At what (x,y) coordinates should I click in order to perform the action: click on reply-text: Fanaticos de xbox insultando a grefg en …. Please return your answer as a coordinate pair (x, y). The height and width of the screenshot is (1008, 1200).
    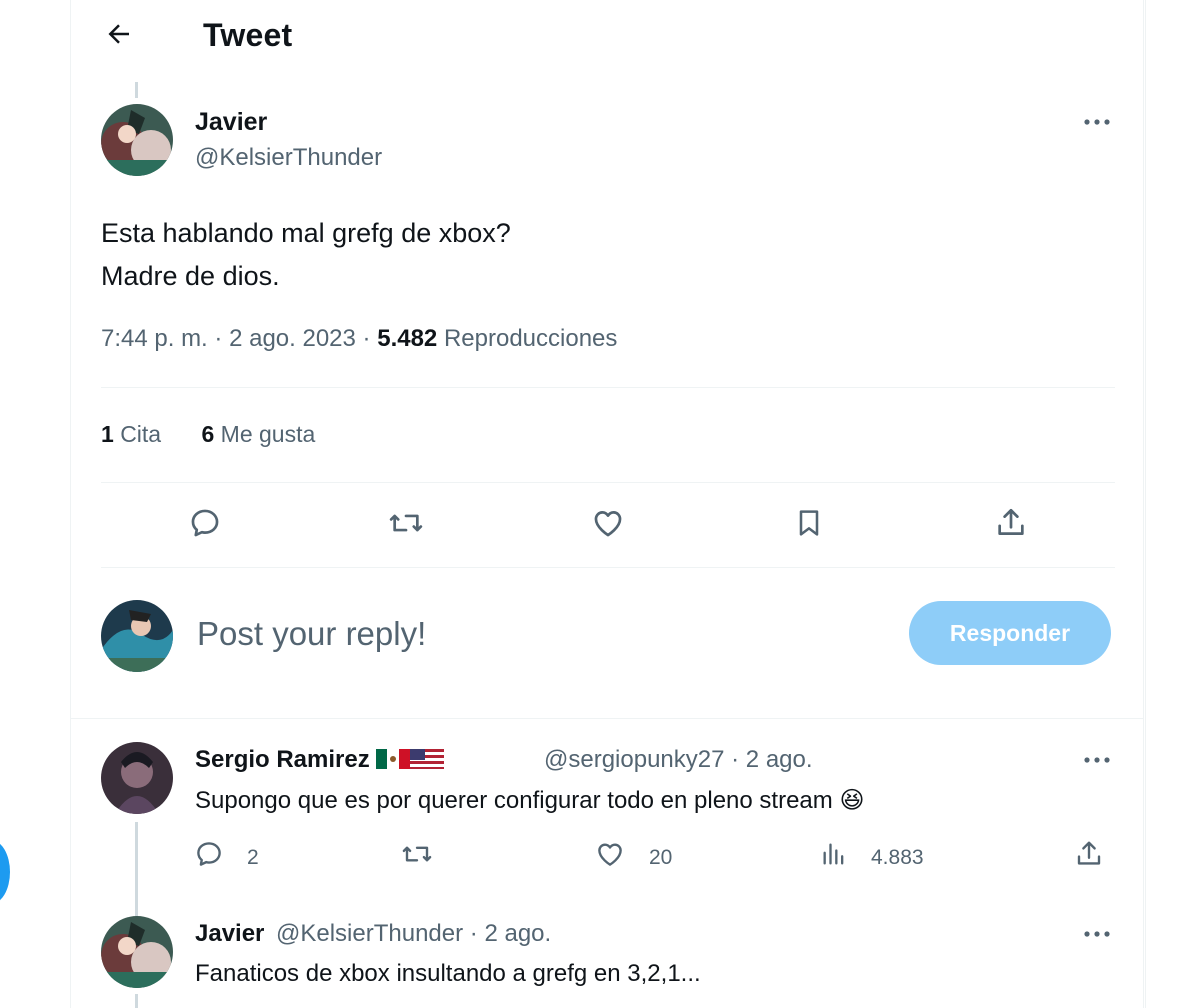
    Looking at the image, I should click on (448, 973).